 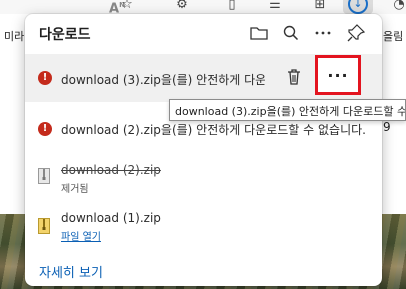 I want to click on download-item: download (2).zip 제거됨, so click(x=203, y=178).